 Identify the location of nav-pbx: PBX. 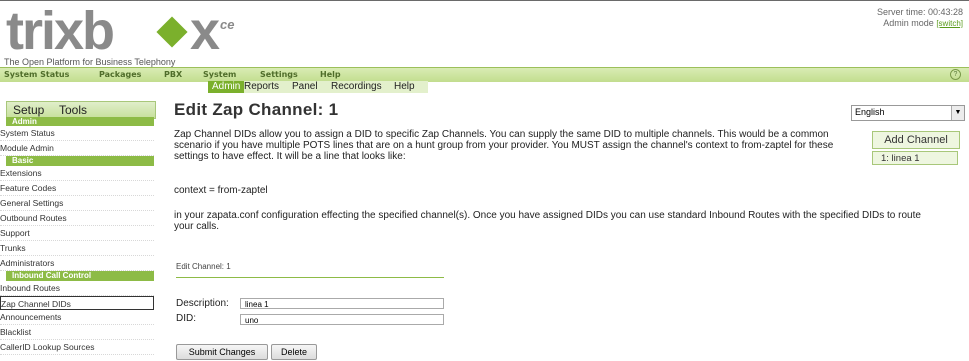
(173, 74).